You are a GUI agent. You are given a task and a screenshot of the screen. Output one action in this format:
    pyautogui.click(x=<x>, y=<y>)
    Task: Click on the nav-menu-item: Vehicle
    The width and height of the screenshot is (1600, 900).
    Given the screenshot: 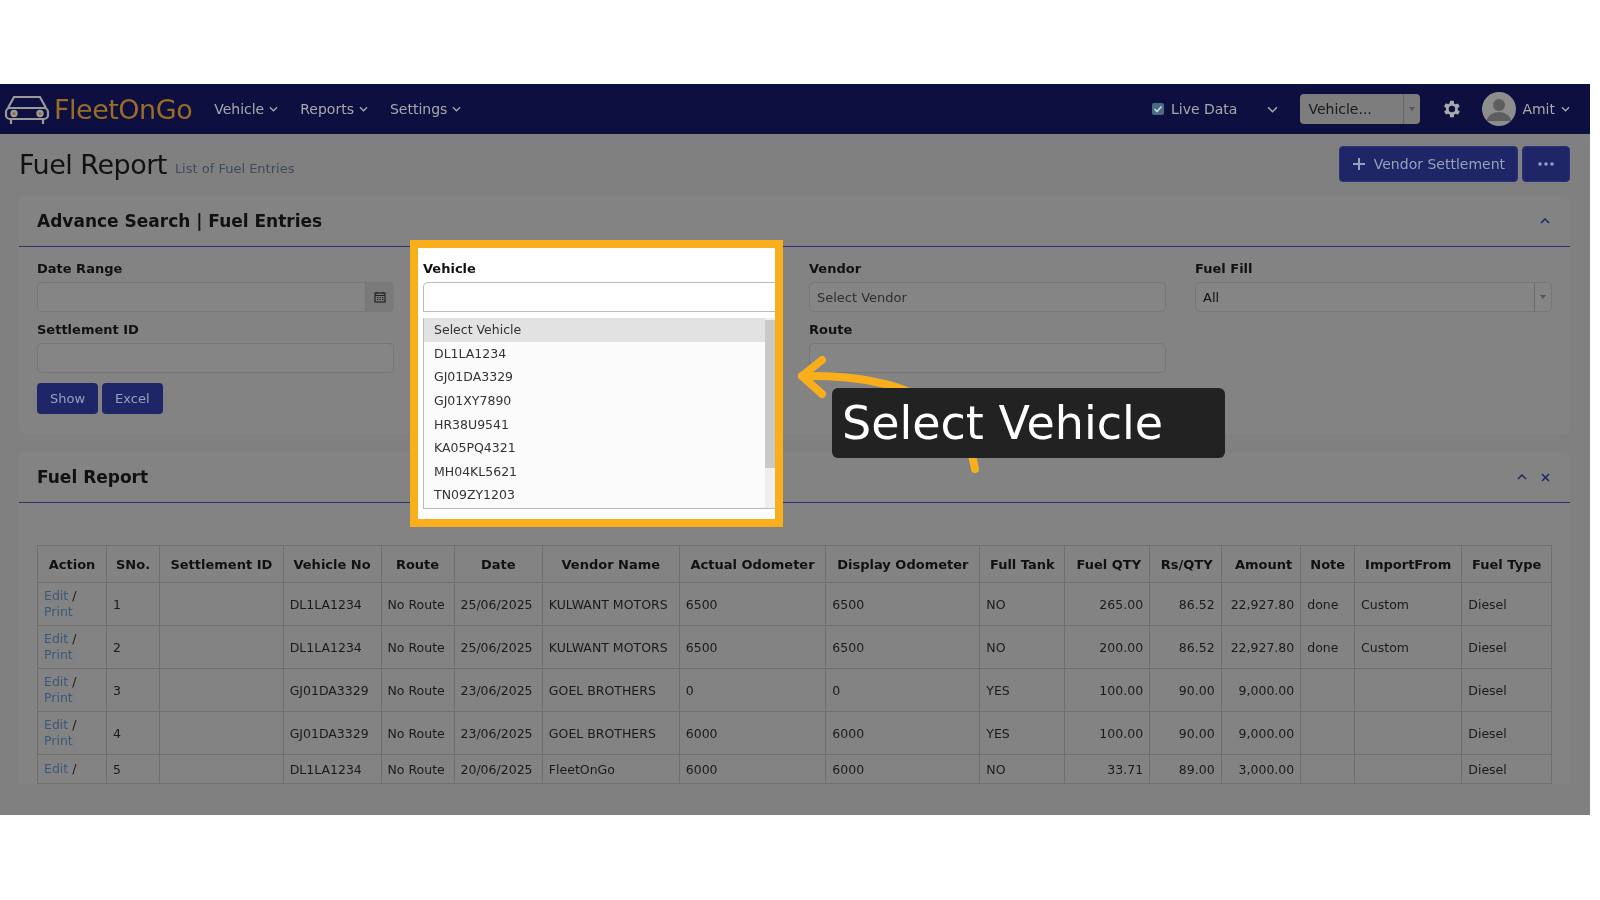 What is the action you would take?
    pyautogui.click(x=246, y=109)
    